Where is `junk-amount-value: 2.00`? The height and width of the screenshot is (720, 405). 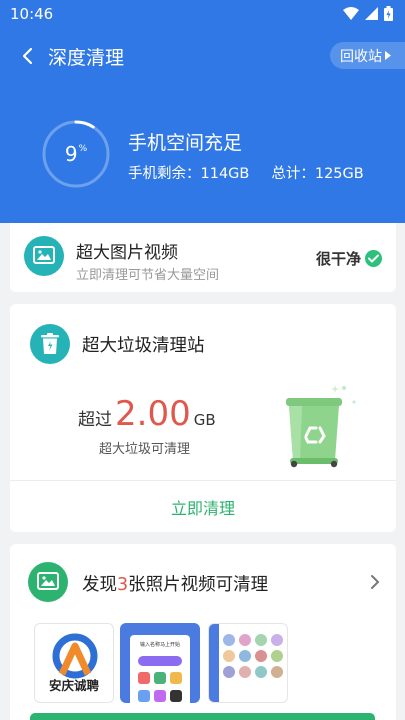
junk-amount-value: 2.00 is located at coordinates (153, 414).